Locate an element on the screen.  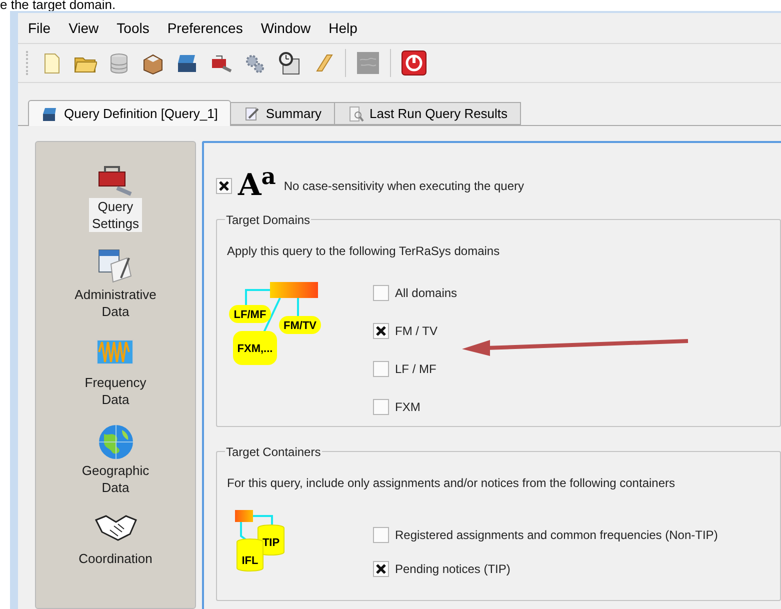
option-label: Registered assignments and common frequencies (Non-TIP) is located at coordinates (556, 535).